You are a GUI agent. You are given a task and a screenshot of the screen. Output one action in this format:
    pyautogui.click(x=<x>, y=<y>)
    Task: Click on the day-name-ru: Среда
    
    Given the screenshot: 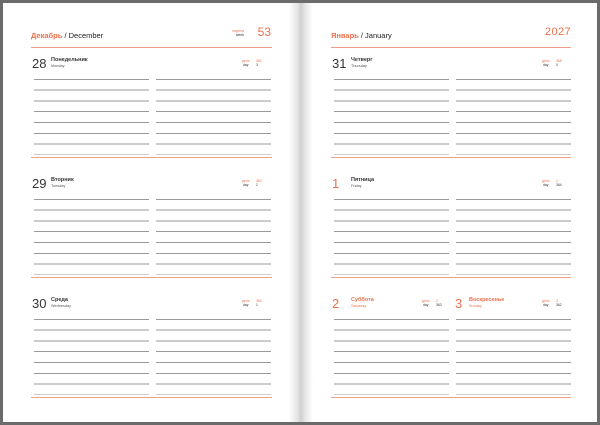 What is the action you would take?
    pyautogui.click(x=59, y=300)
    